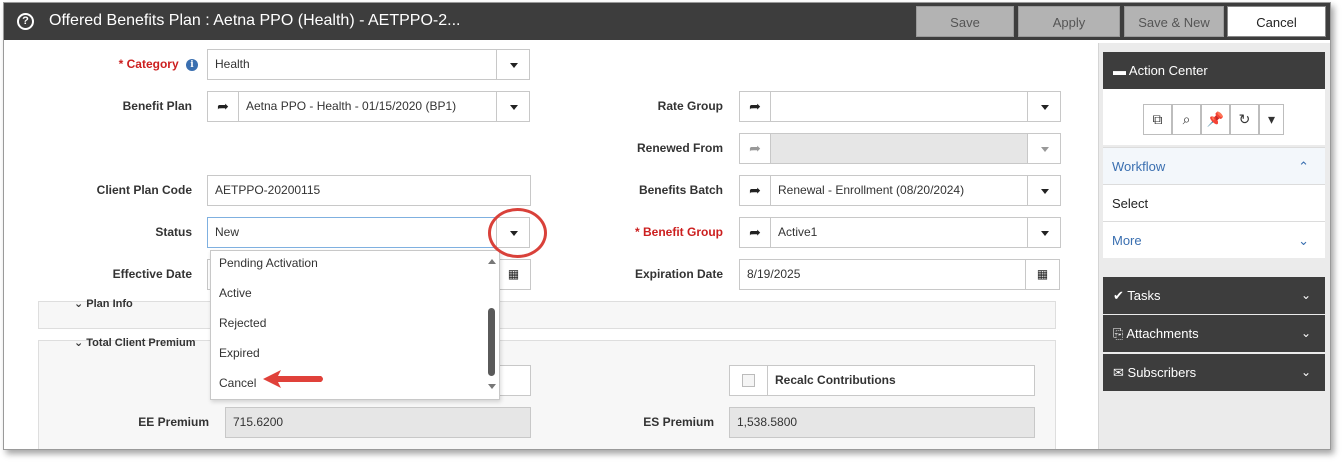 This screenshot has width=1342, height=463. Describe the element at coordinates (1144, 295) in the screenshot. I see `tasks-title: Tasks` at that location.